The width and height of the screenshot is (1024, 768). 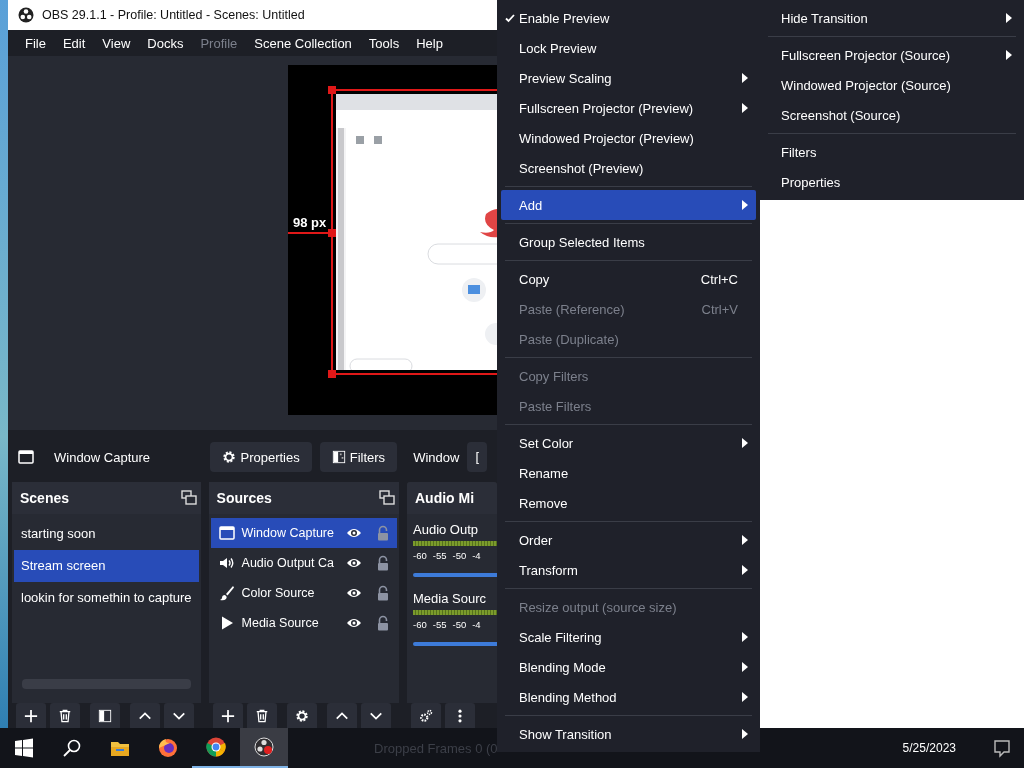 What do you see at coordinates (450, 598) in the screenshot?
I see `channel-name: Media Sourc` at bounding box center [450, 598].